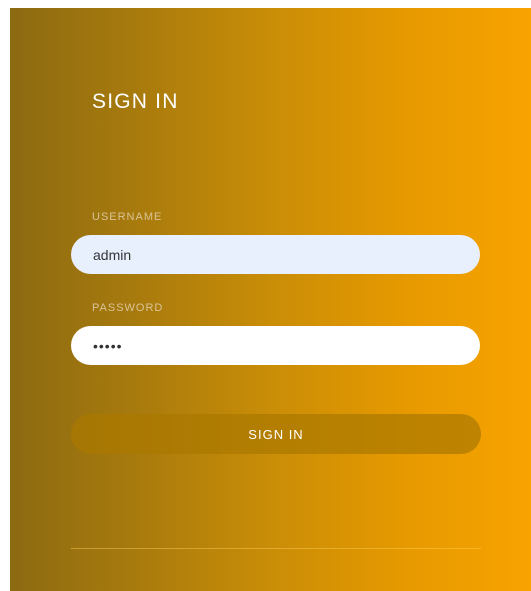 This screenshot has width=531, height=591. Describe the element at coordinates (135, 101) in the screenshot. I see `page-title: SIGN IN` at that location.